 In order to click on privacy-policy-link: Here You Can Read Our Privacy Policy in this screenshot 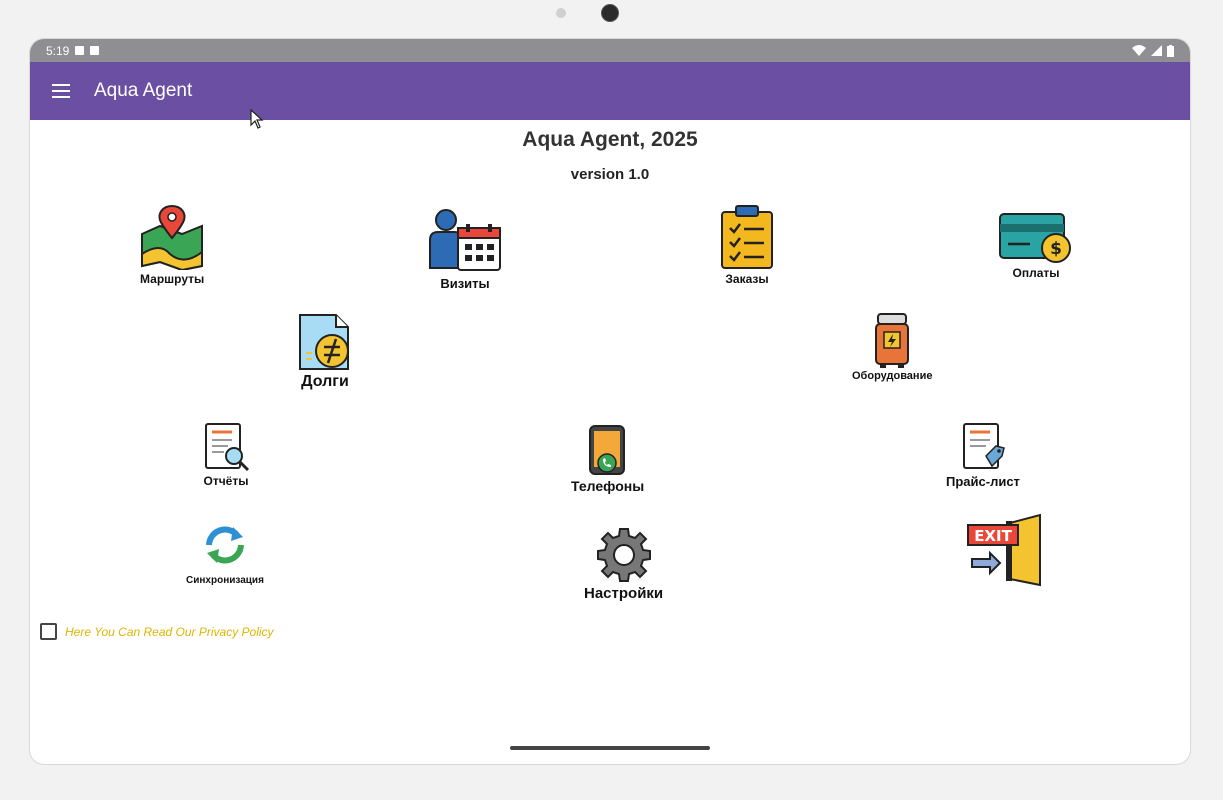, I will do `click(169, 632)`.